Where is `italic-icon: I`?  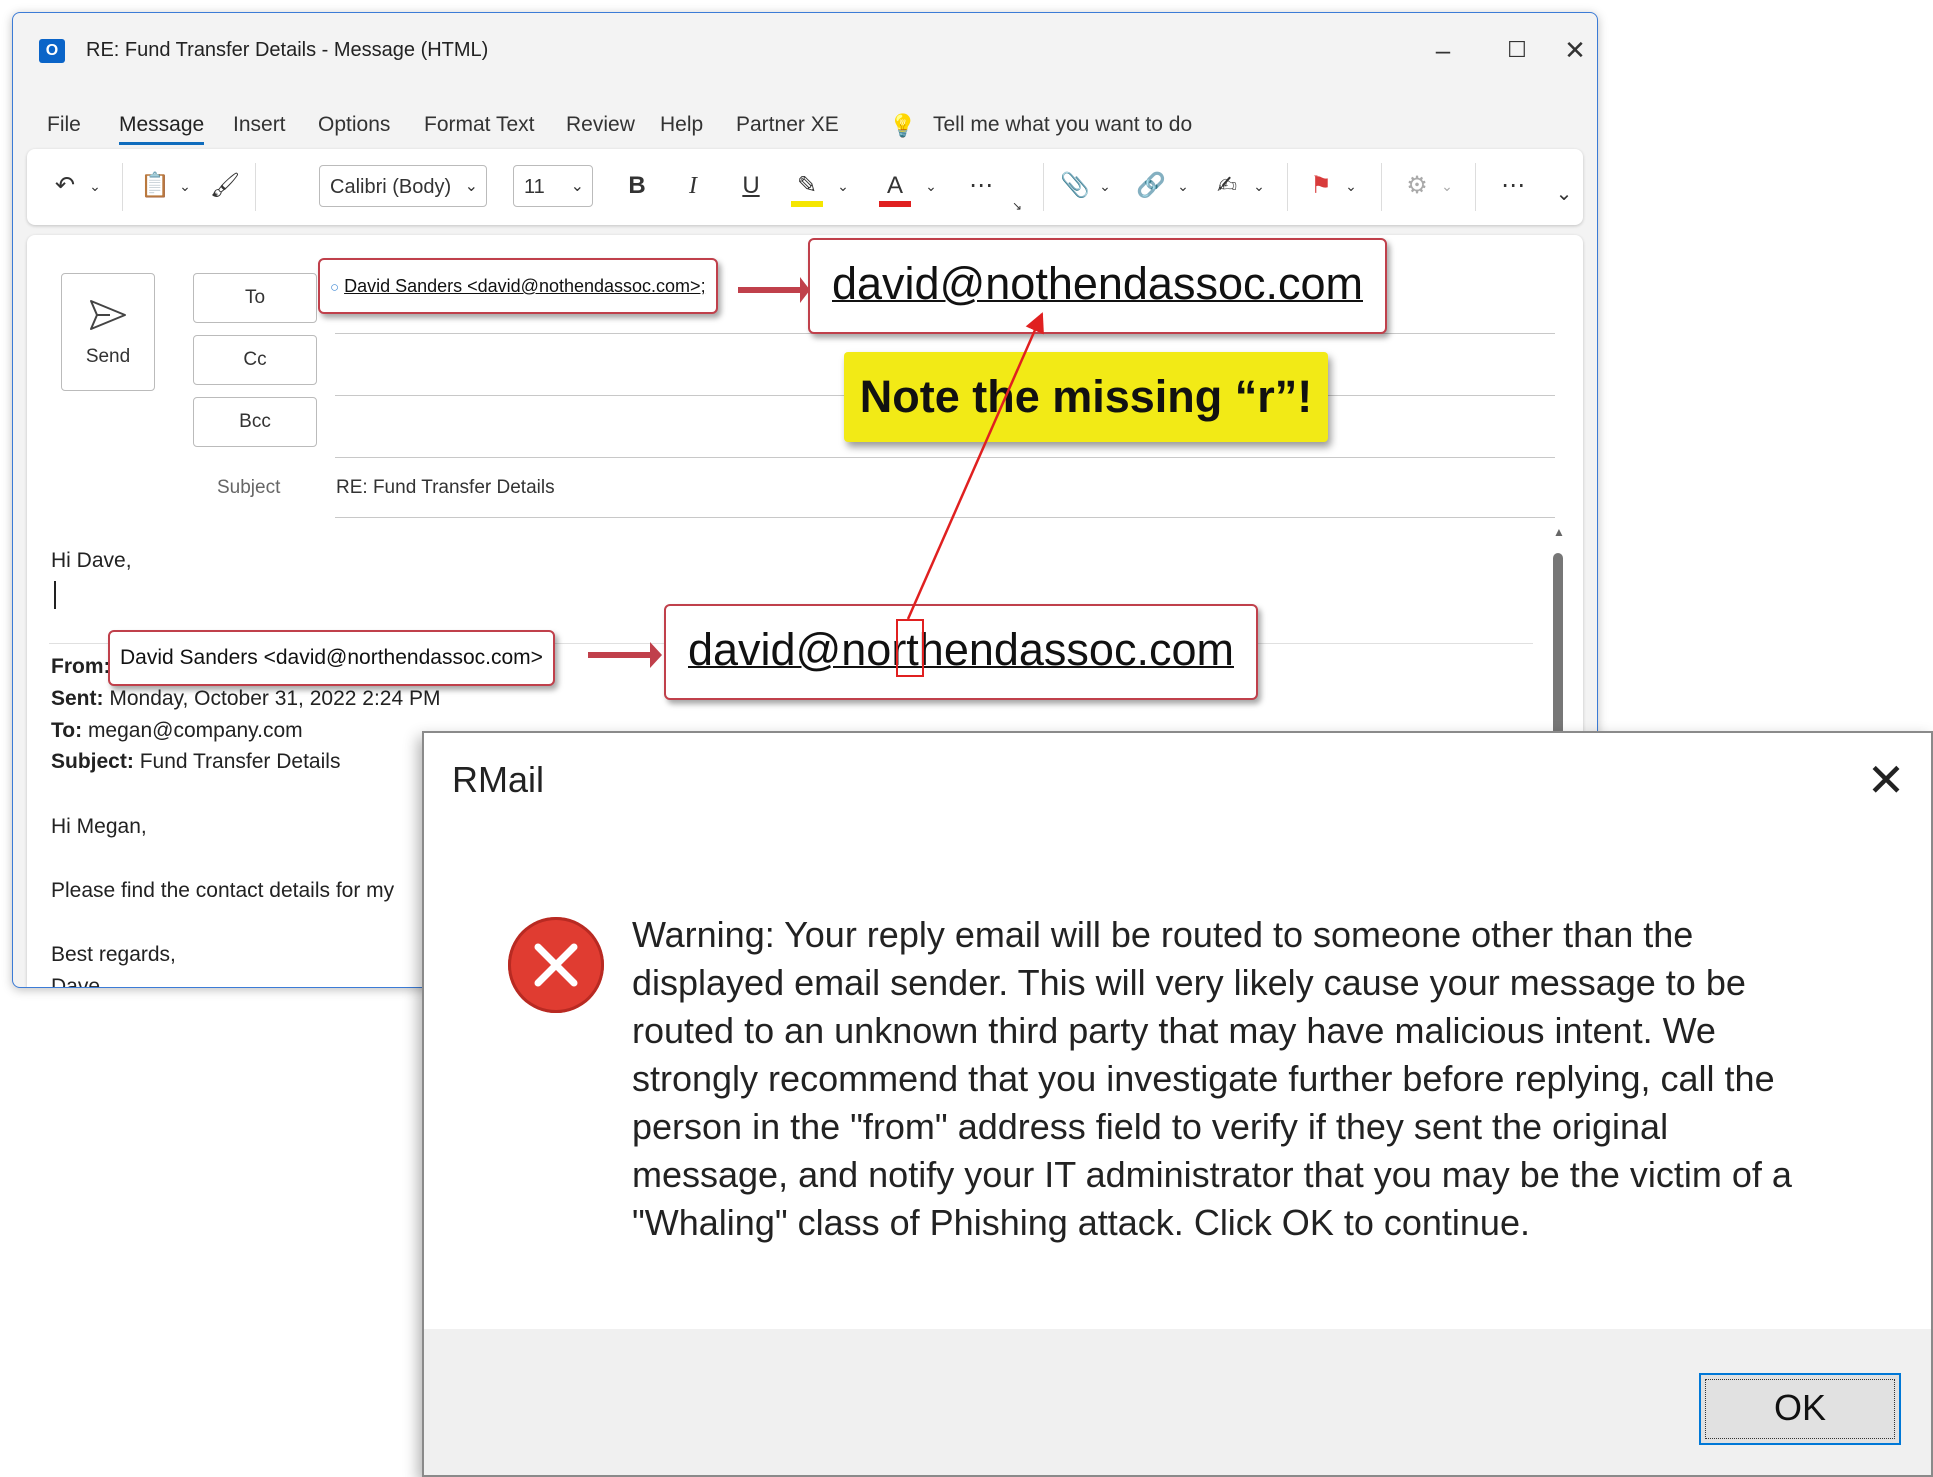 italic-icon: I is located at coordinates (693, 186).